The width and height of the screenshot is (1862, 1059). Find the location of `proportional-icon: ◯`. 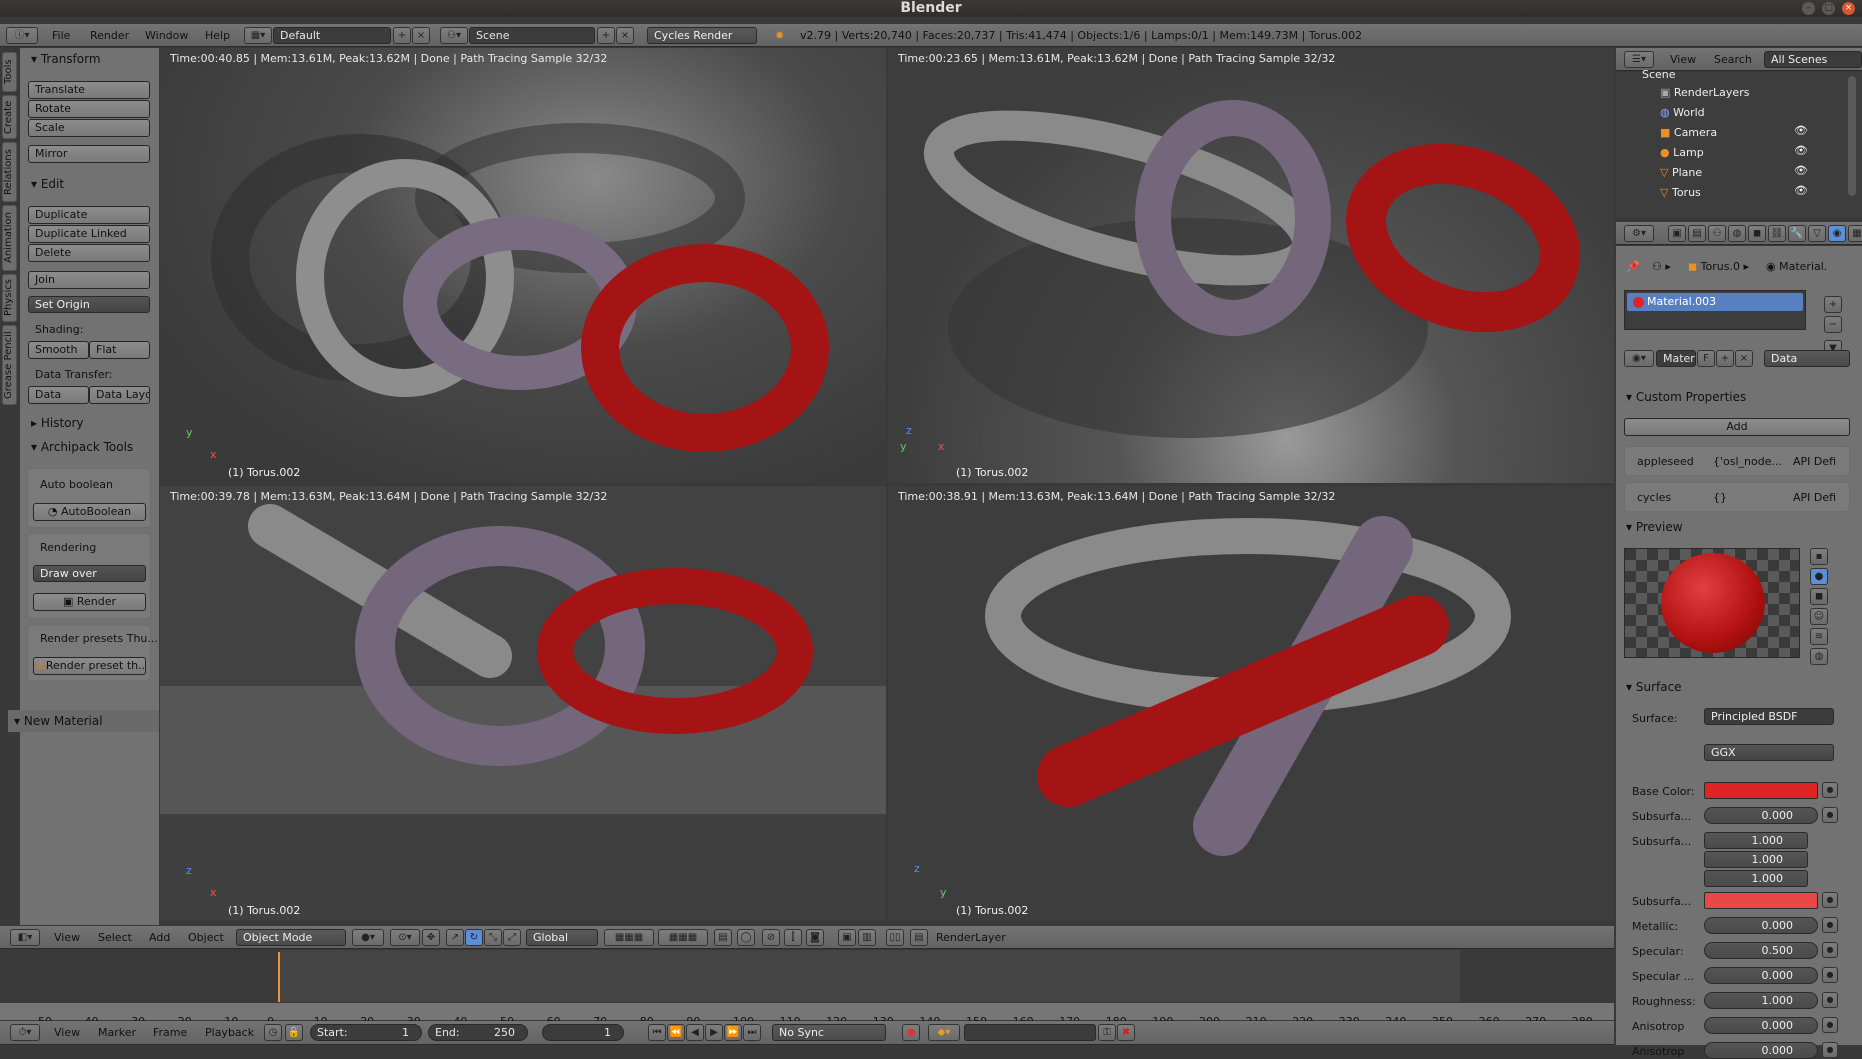

proportional-icon: ◯ is located at coordinates (746, 937).